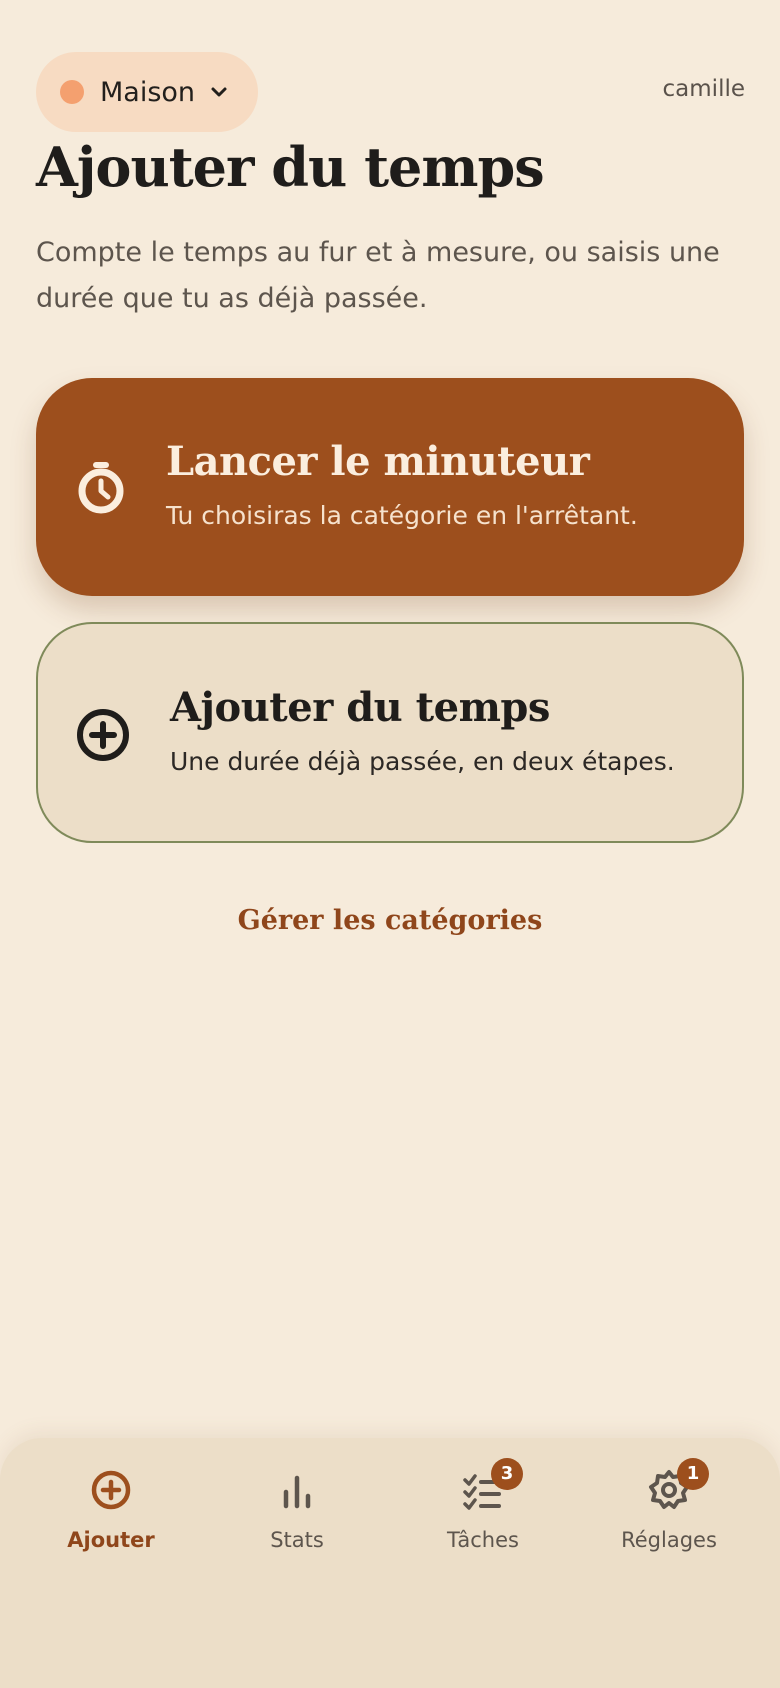 Image resolution: width=780 pixels, height=1688 pixels. Describe the element at coordinates (219, 92) in the screenshot. I see `chevron-down-icon` at that location.